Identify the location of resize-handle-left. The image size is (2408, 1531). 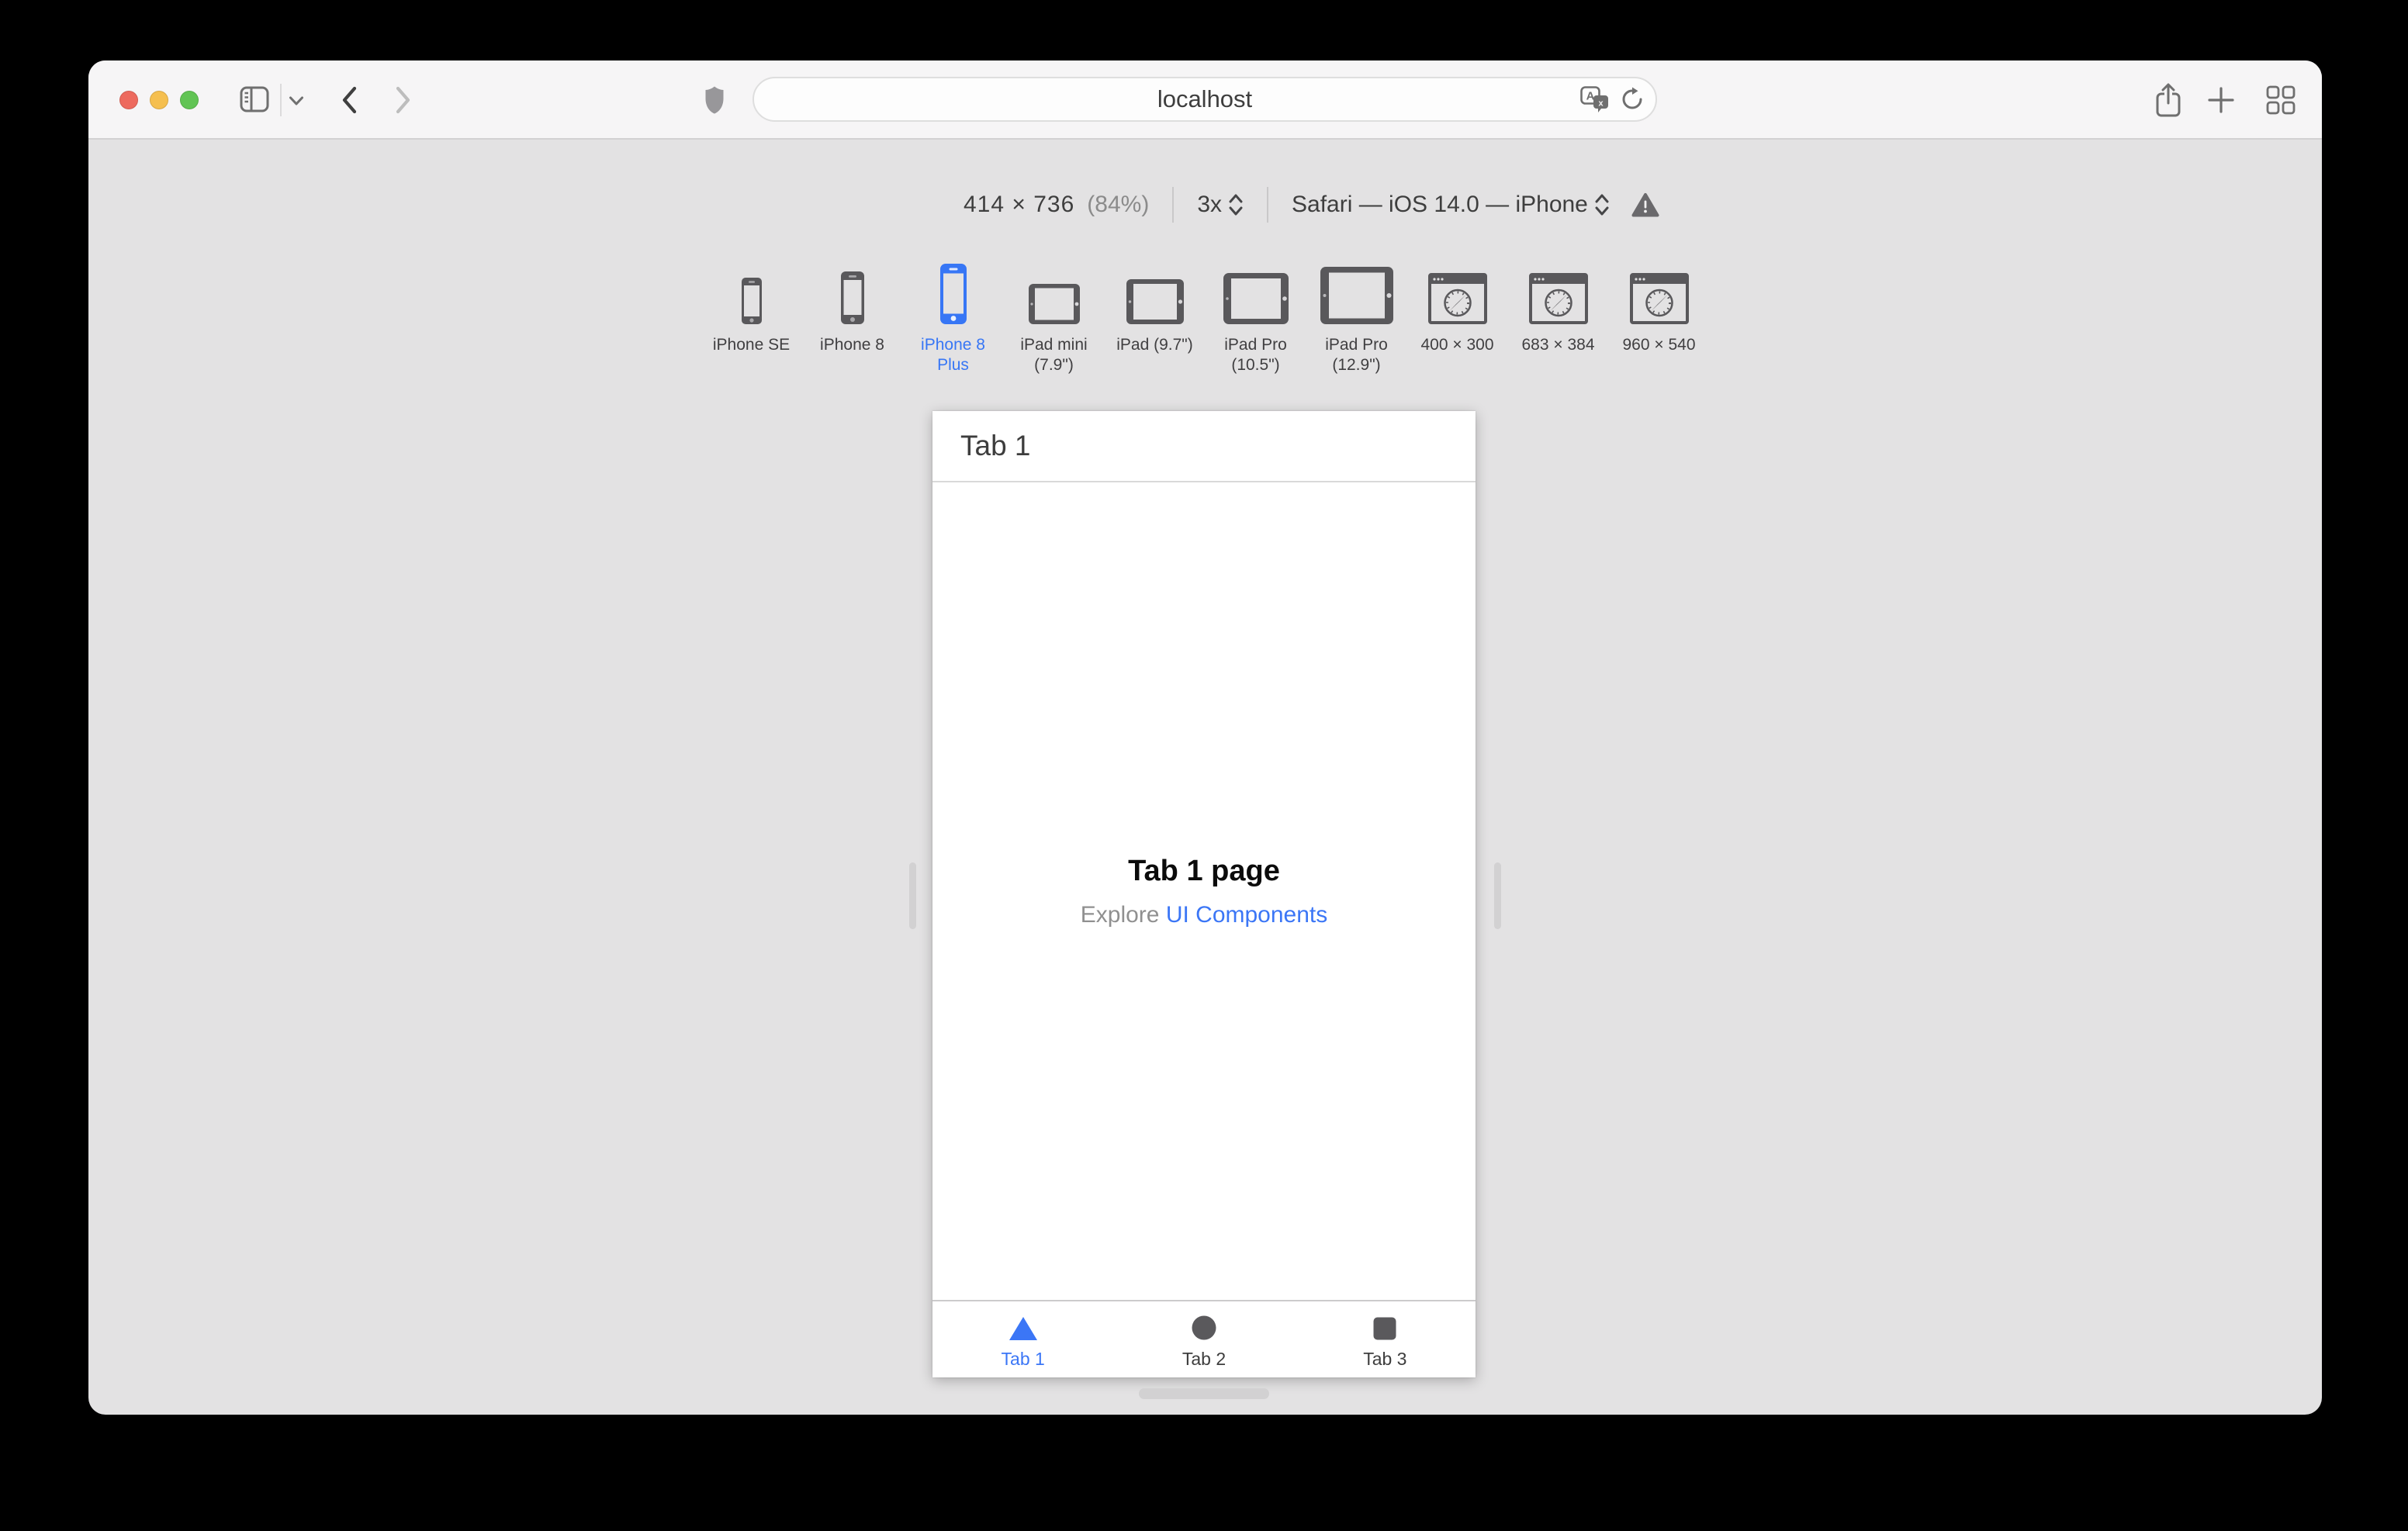
(912, 895).